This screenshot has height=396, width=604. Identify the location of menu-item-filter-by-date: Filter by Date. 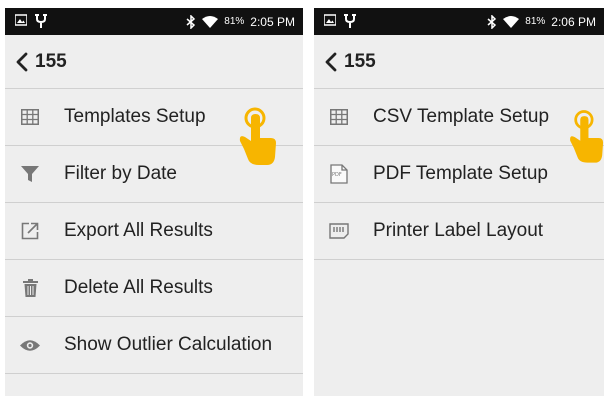
(154, 174).